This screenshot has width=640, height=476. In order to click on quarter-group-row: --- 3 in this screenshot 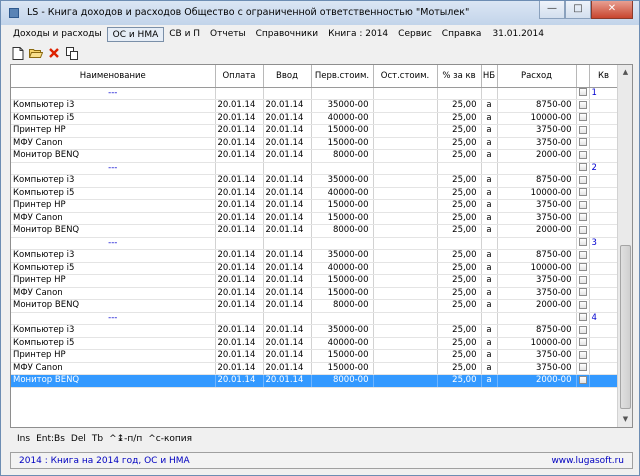, I will do `click(315, 243)`.